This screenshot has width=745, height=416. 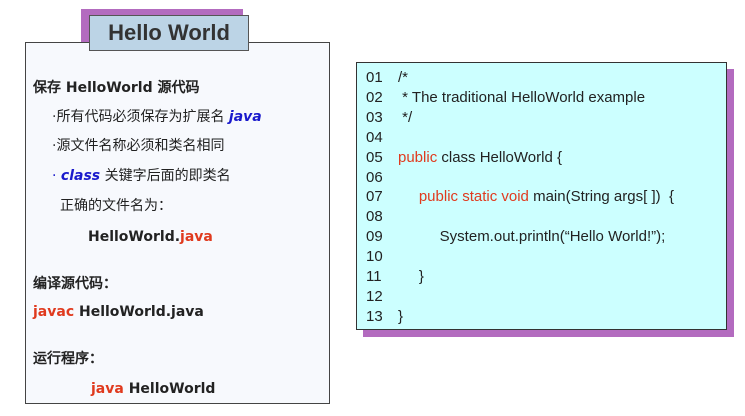 I want to click on code-keyword: public static void, so click(x=473, y=197).